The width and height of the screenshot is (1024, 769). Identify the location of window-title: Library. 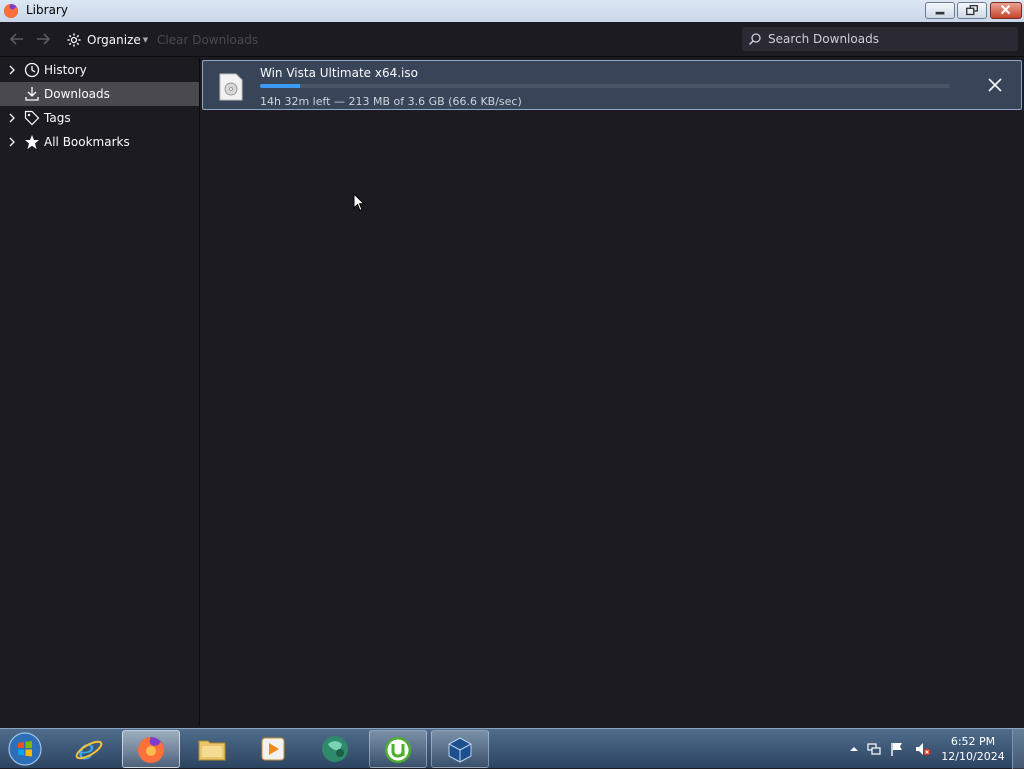
(47, 10).